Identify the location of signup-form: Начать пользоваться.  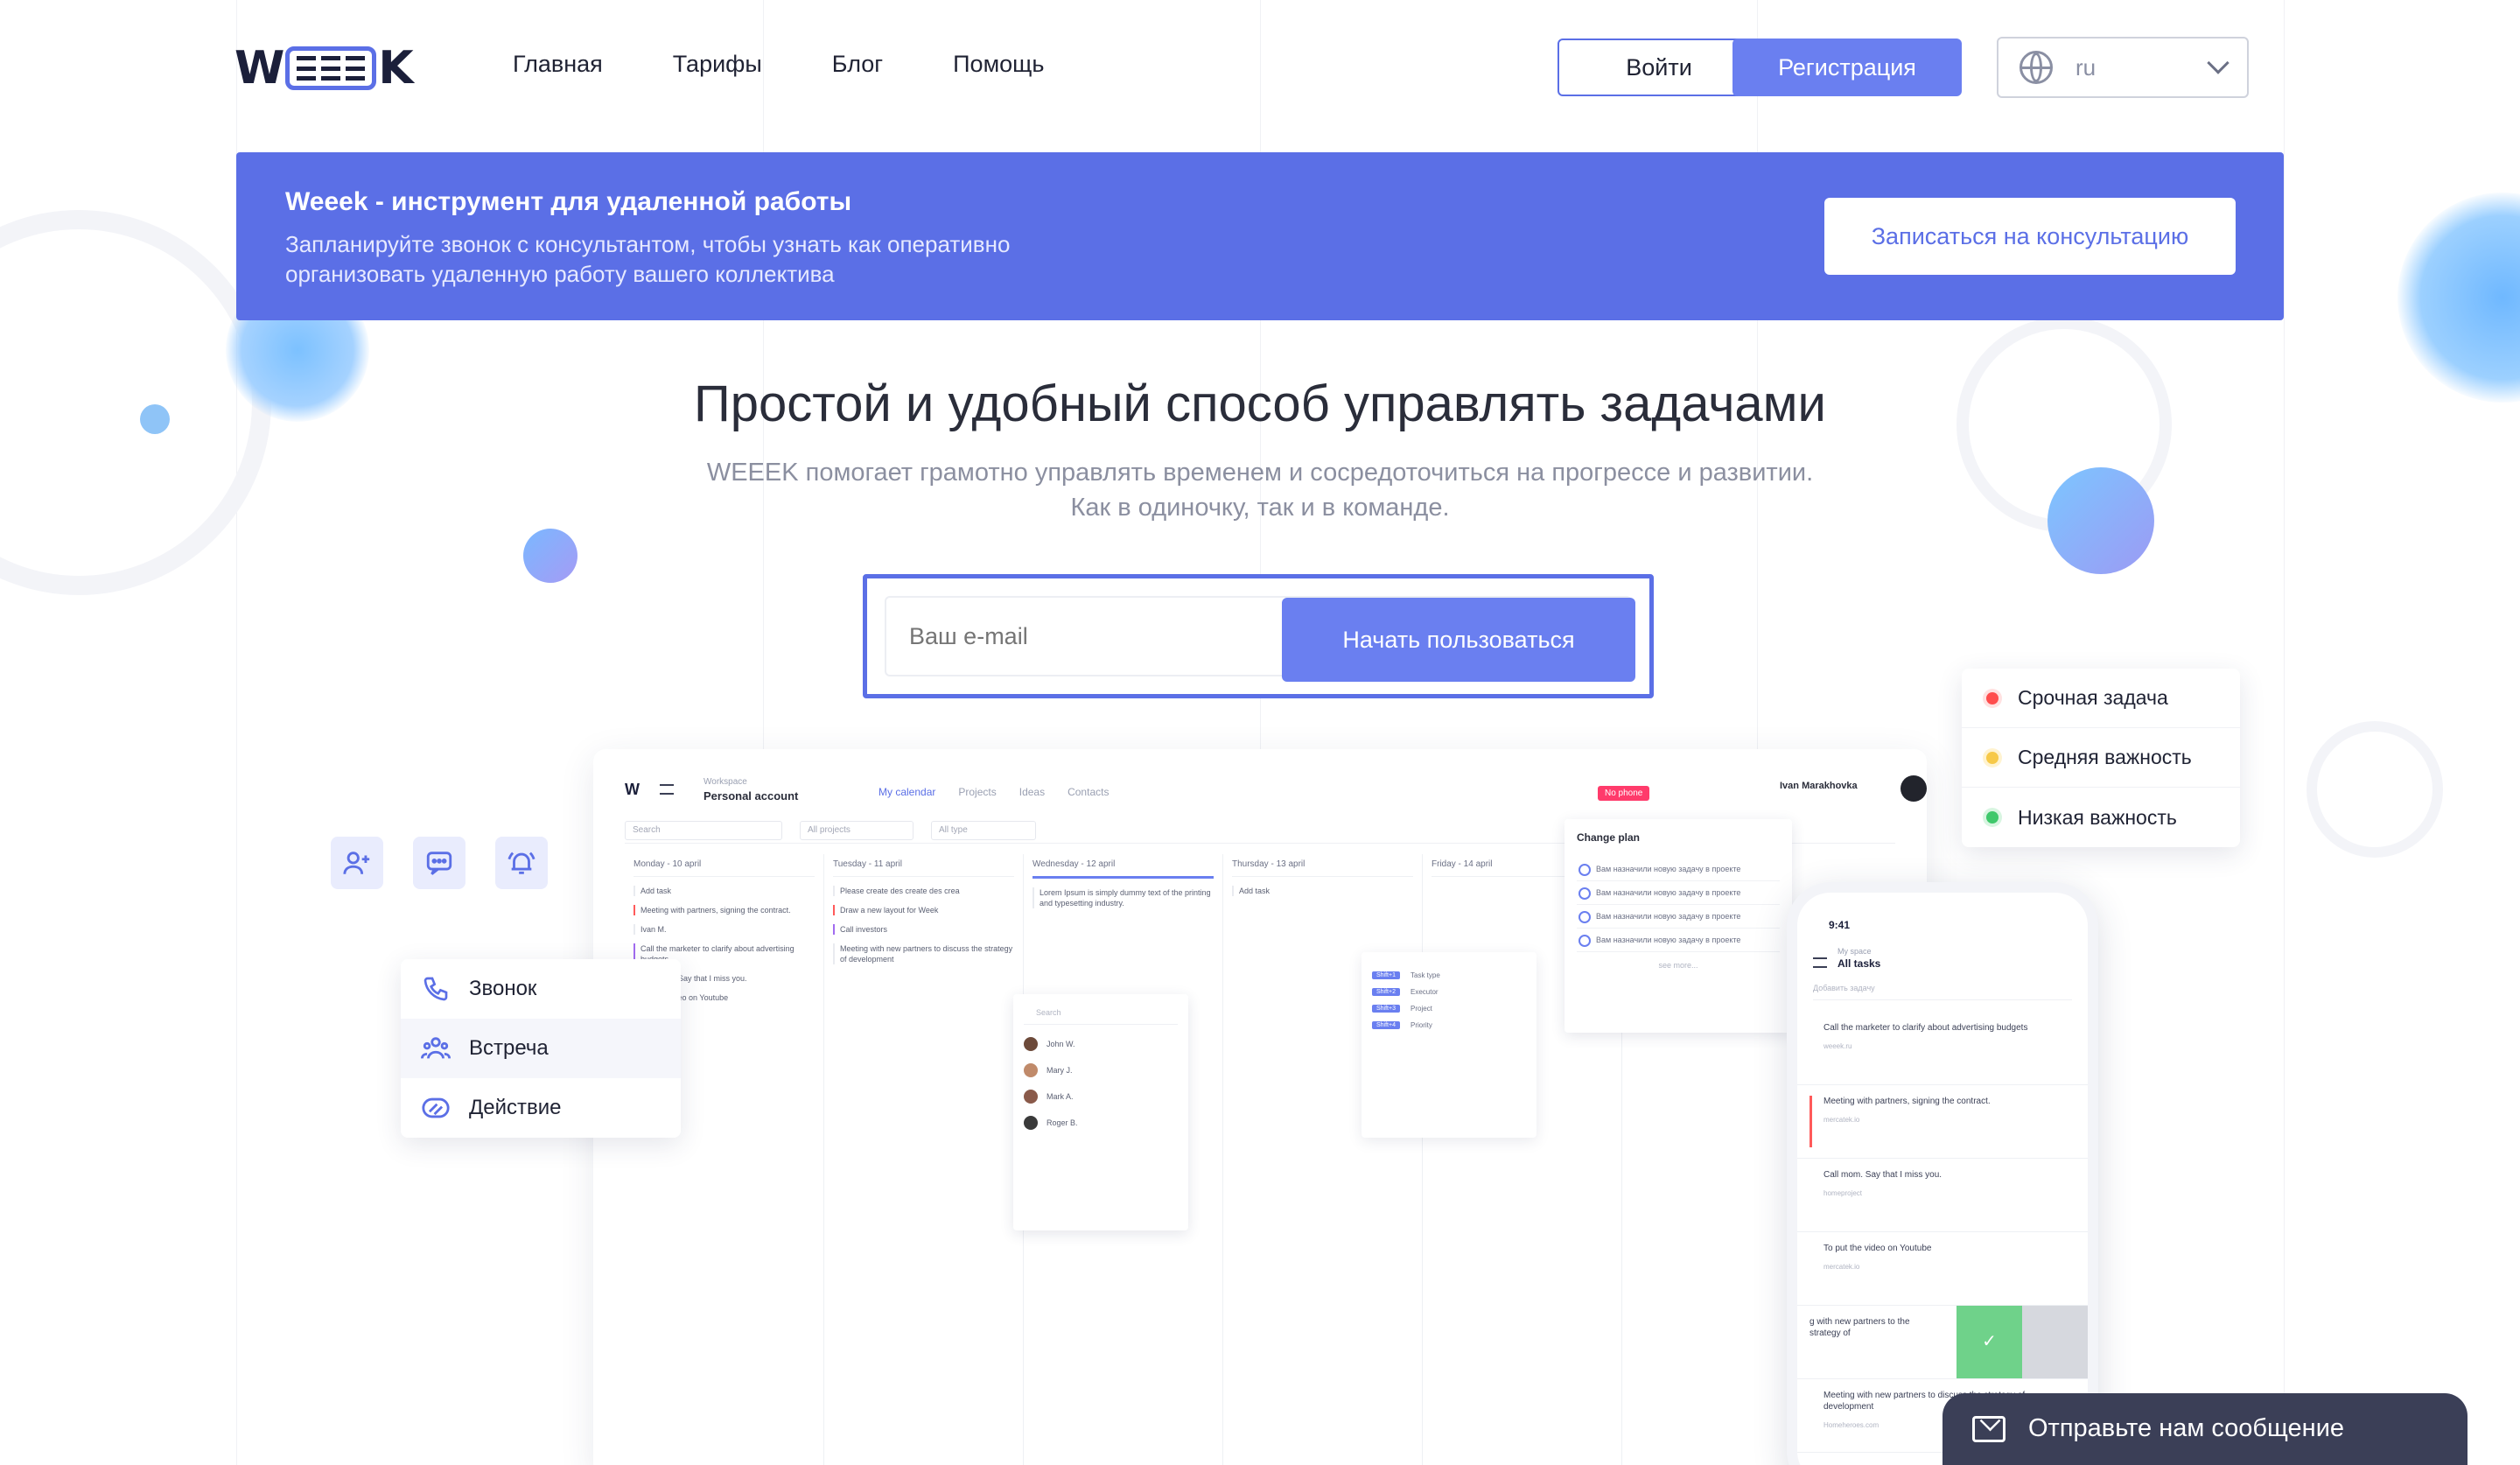
(1258, 636).